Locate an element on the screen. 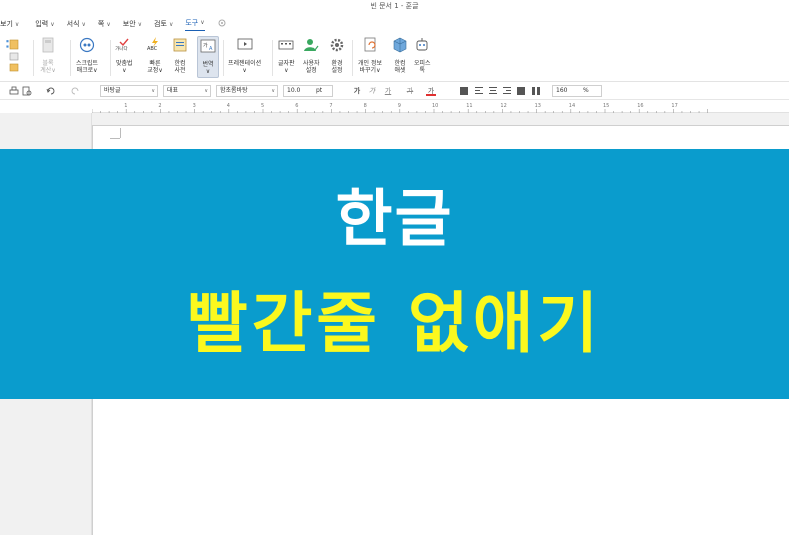 The width and height of the screenshot is (789, 535). menu-tools: 도구 ∨ is located at coordinates (195, 24).